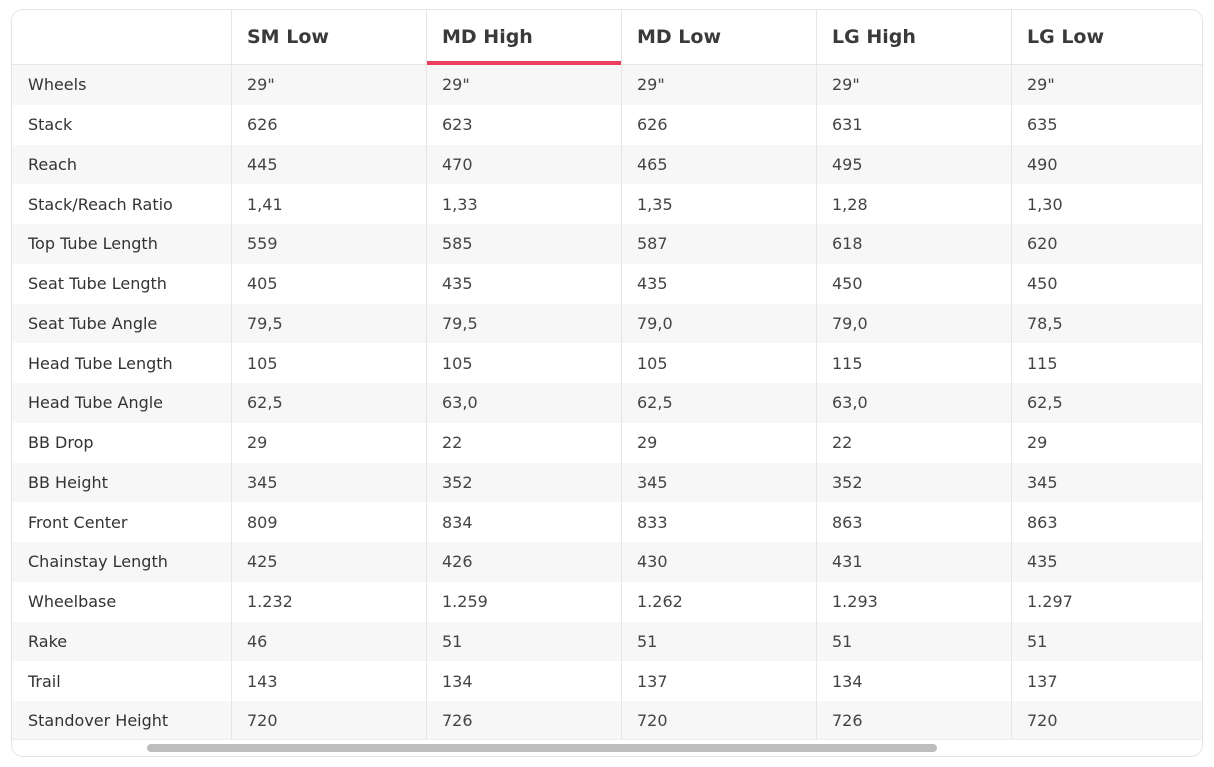 The height and width of the screenshot is (767, 1214). I want to click on table-cell: 618, so click(914, 244).